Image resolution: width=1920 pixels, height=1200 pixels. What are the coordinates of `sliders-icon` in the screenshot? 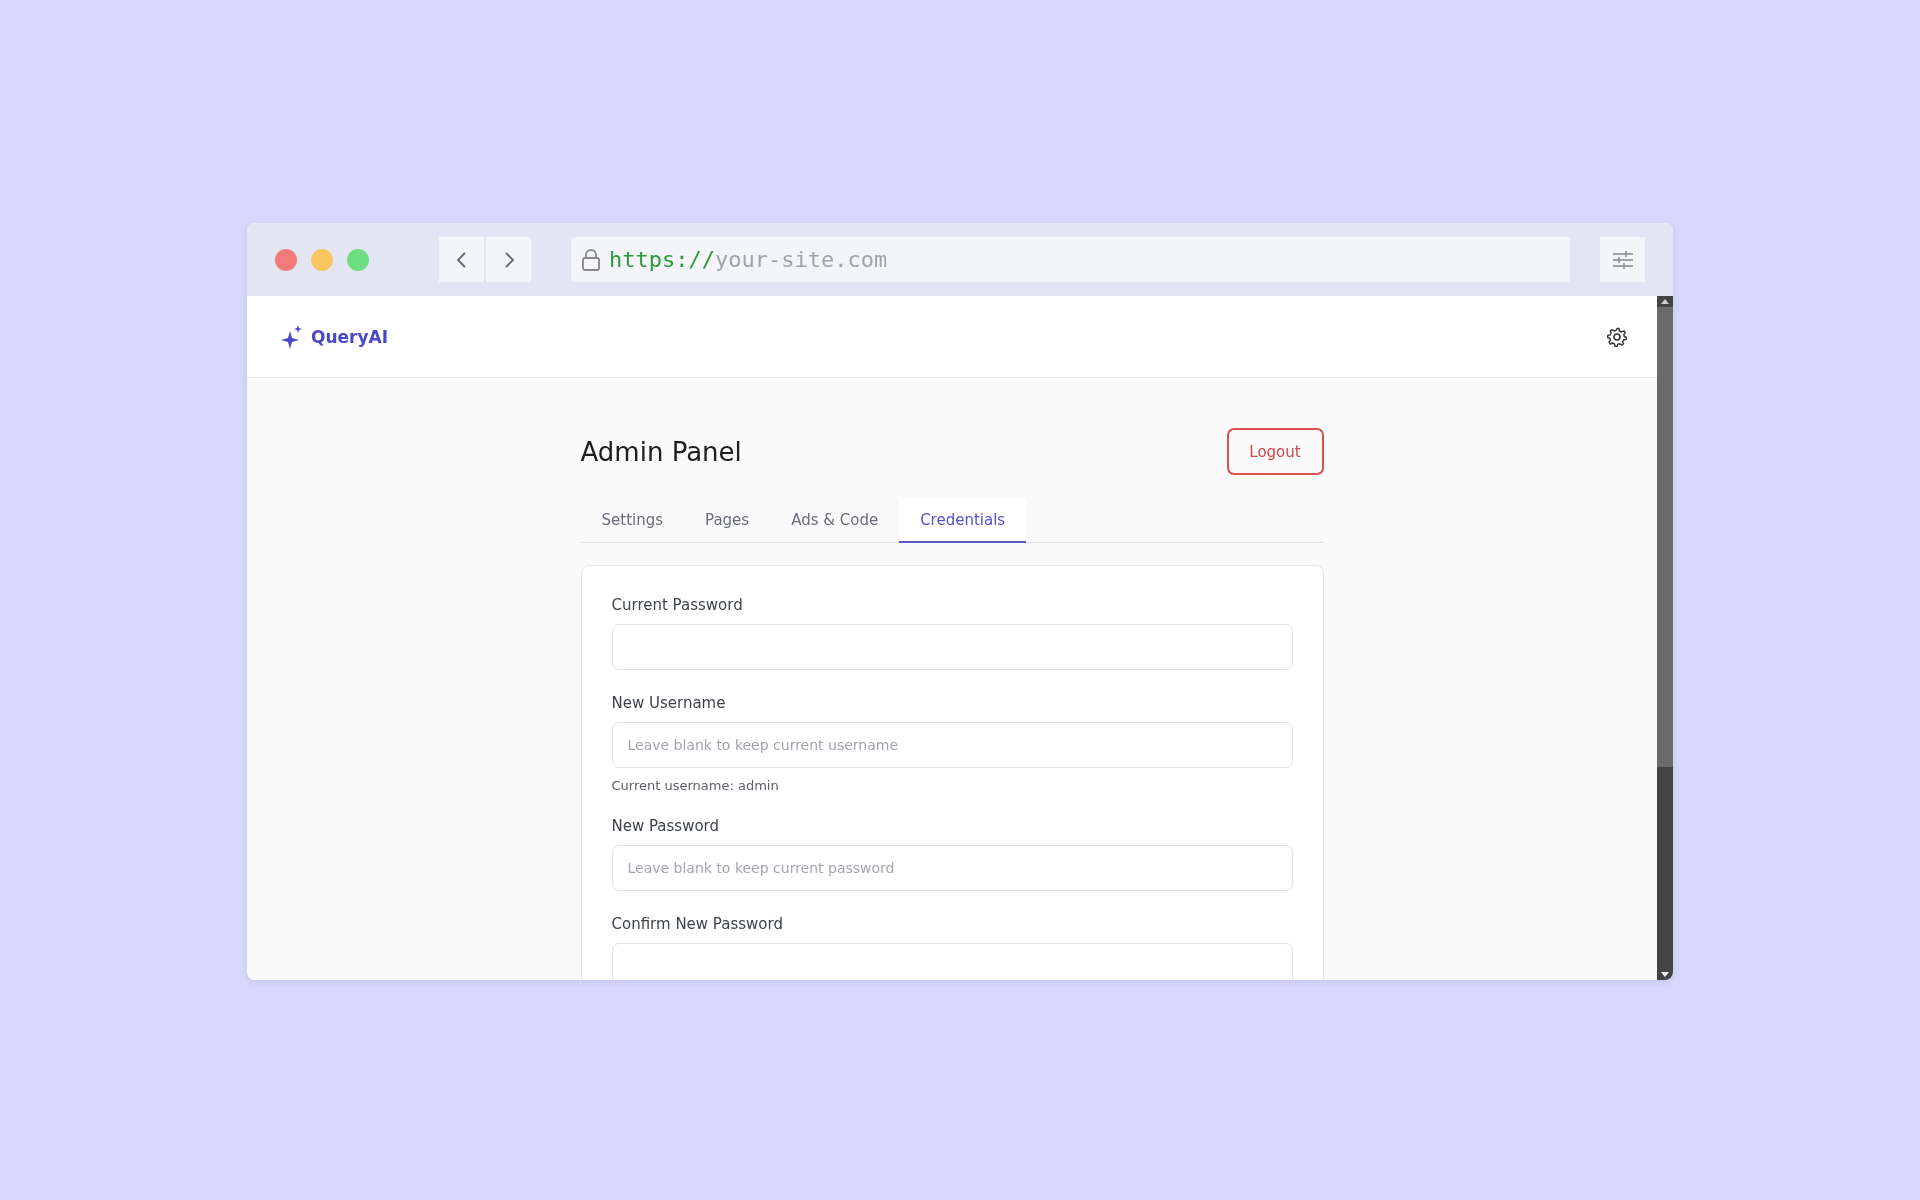 It's located at (1622, 259).